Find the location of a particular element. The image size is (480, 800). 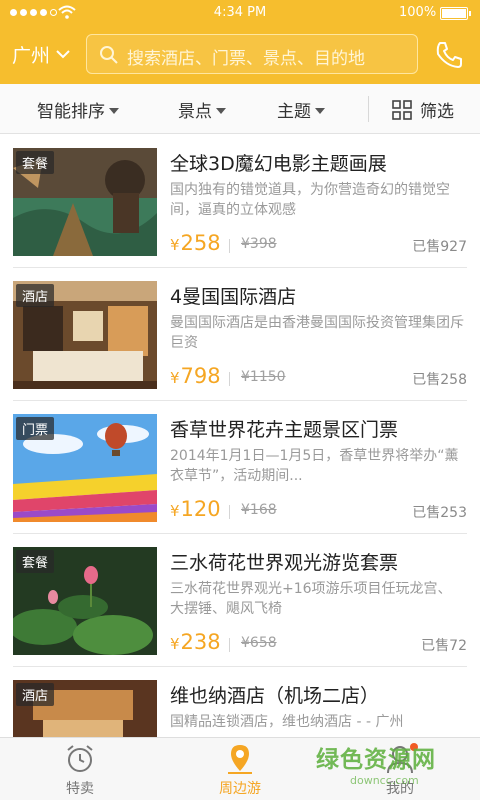

filter-bar: 智能排序 景点 主题 筛选 is located at coordinates (240, 109).